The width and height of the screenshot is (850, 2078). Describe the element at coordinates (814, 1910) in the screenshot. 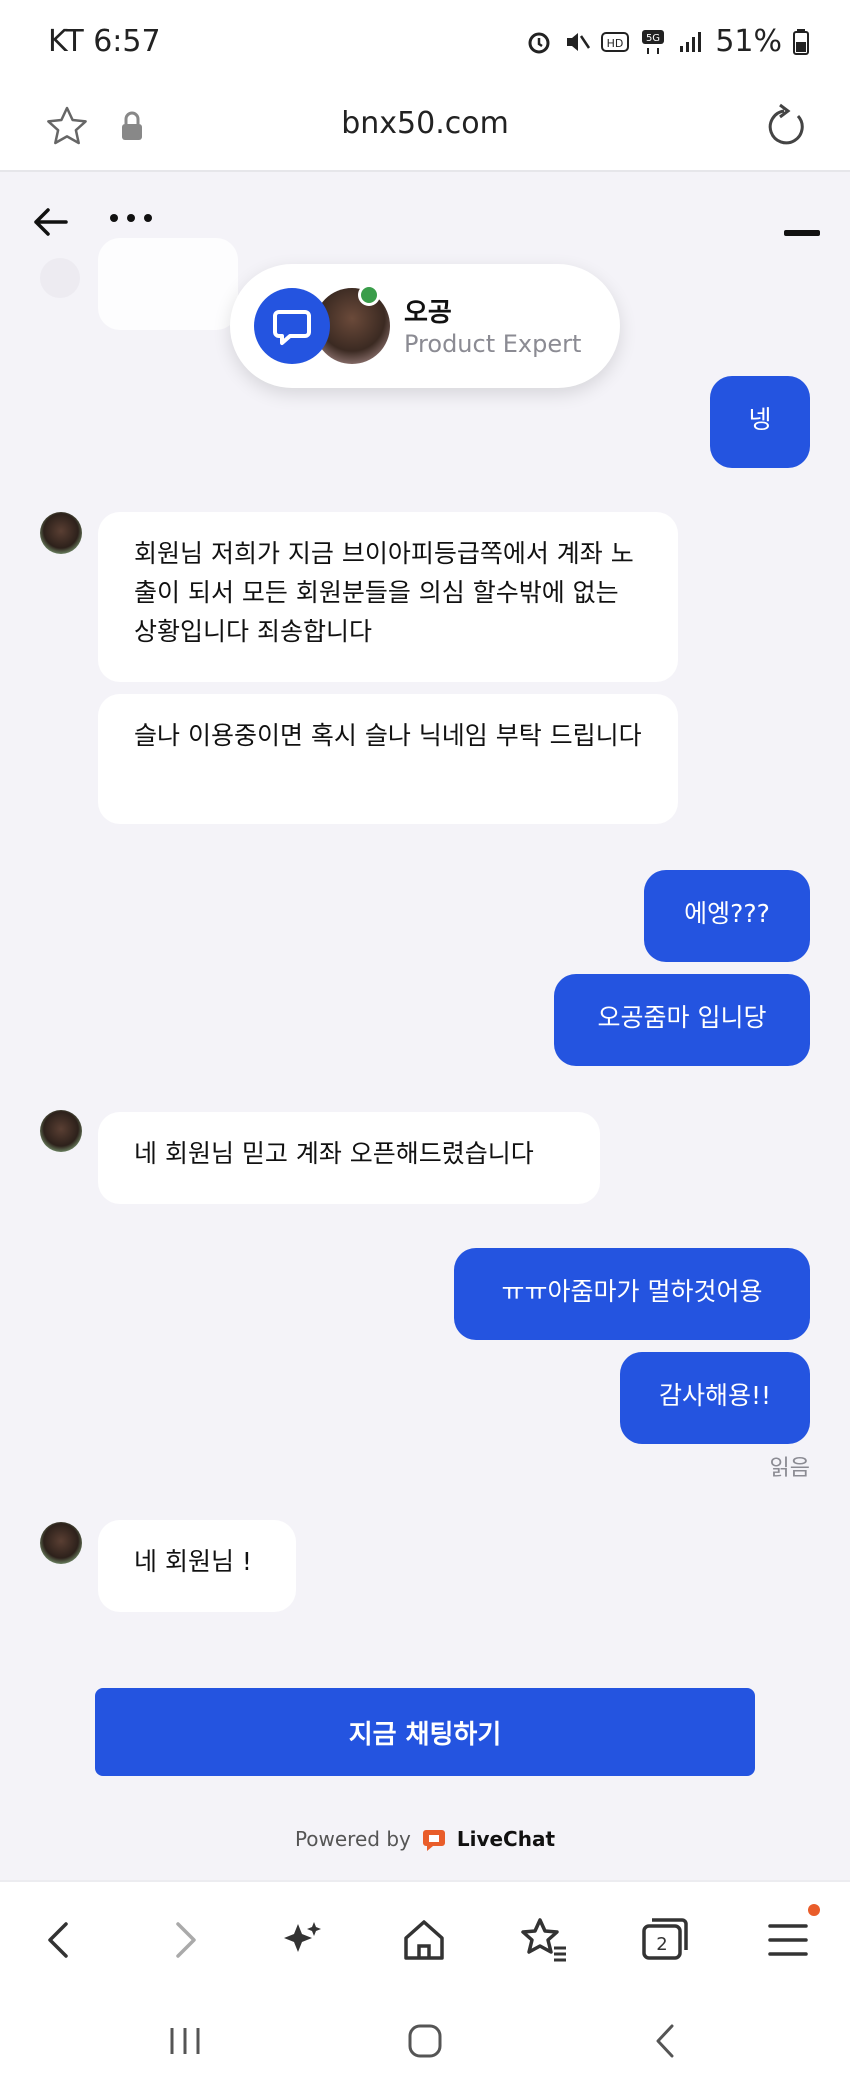

I see `notification-dot` at that location.